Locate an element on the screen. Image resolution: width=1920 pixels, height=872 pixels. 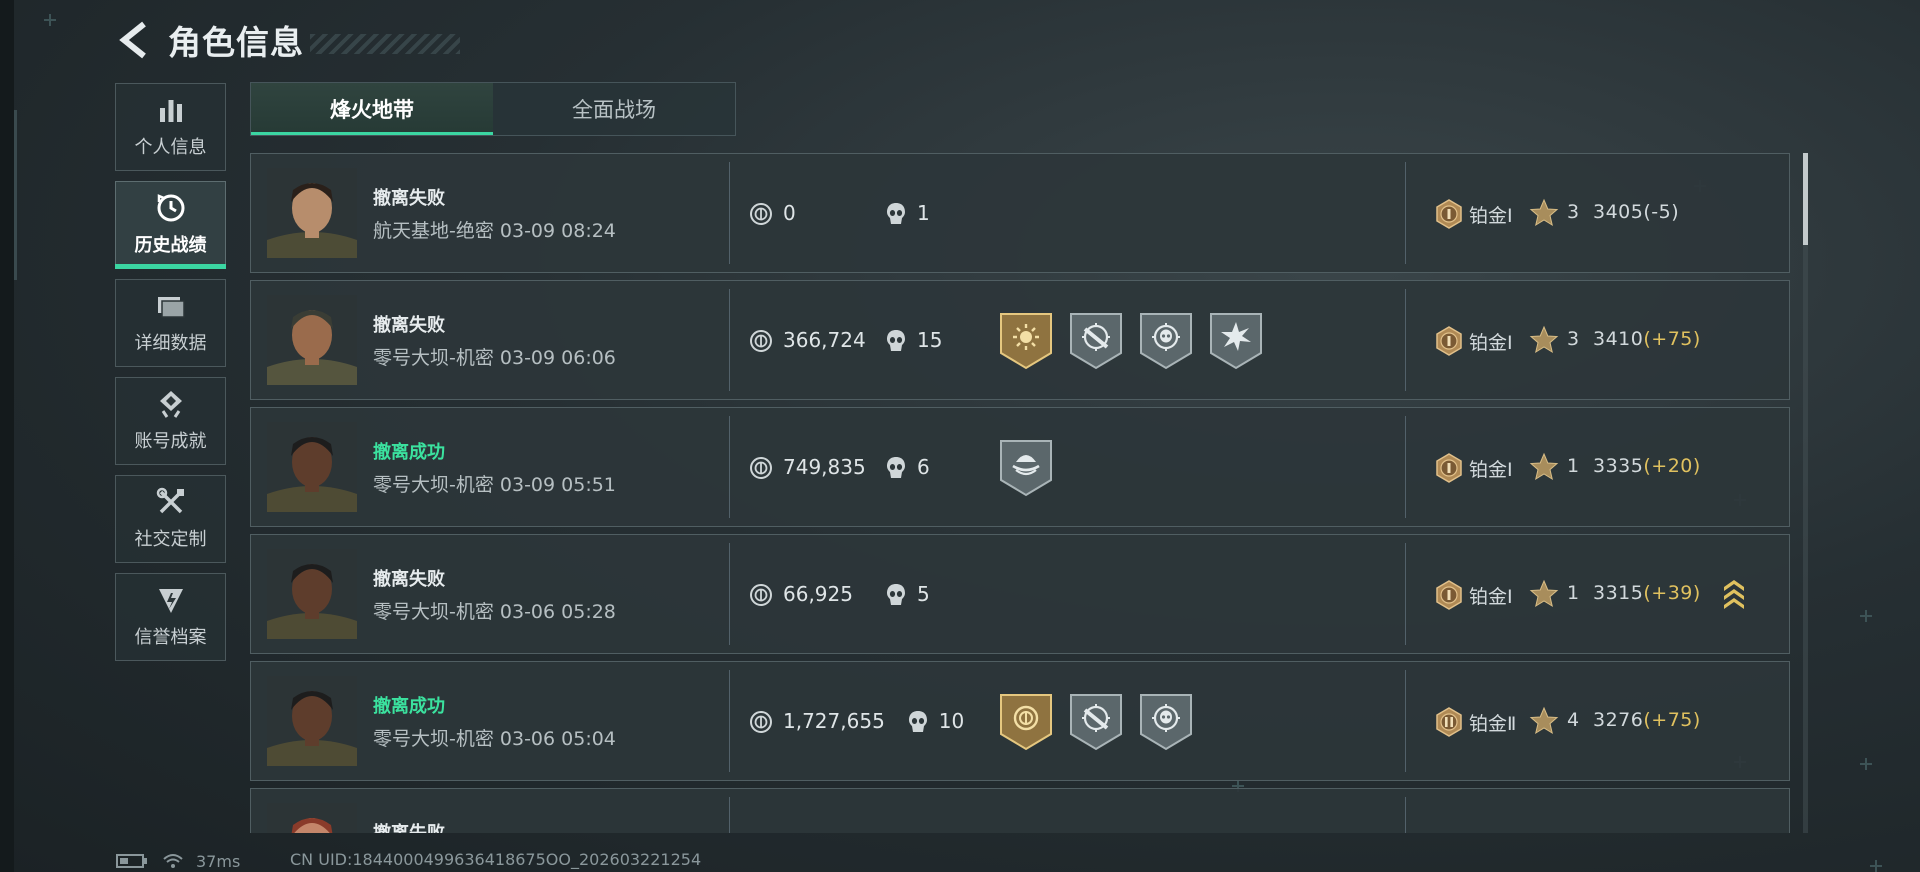
tab-hazard-zone: 烽火地带 is located at coordinates (372, 109).